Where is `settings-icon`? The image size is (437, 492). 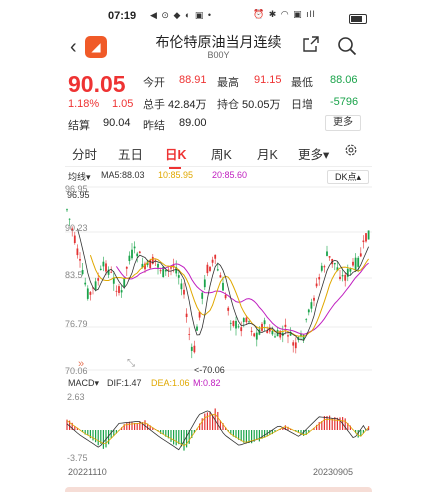 settings-icon is located at coordinates (351, 150).